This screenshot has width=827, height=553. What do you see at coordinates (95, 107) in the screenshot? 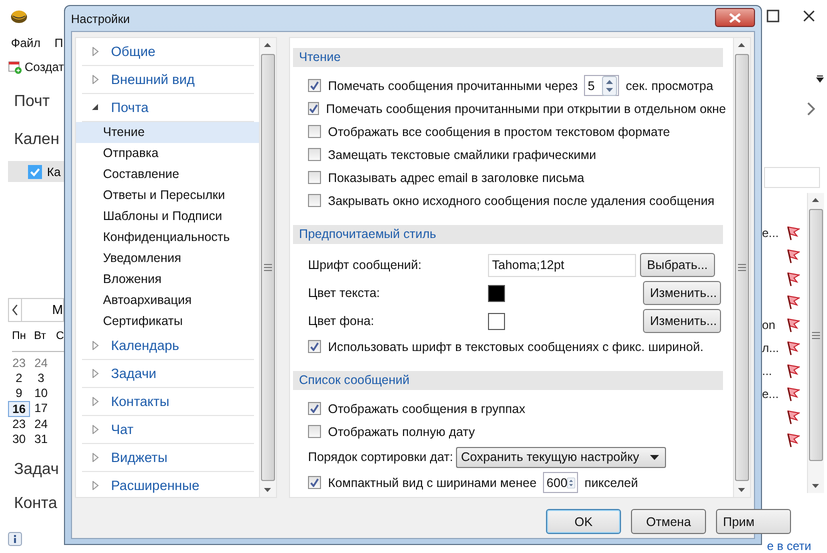
I see `expanded-arrow-icon` at bounding box center [95, 107].